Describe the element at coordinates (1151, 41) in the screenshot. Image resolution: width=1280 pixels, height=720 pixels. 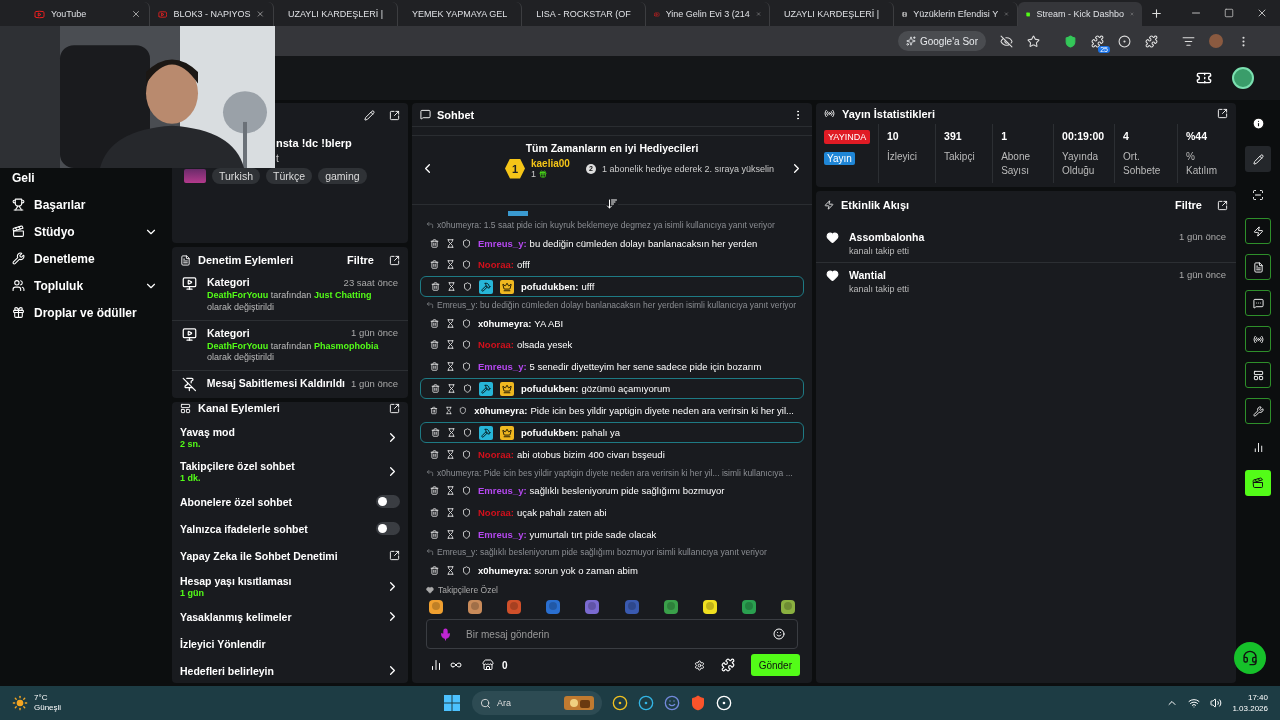
I see `puzzle-icon` at that location.